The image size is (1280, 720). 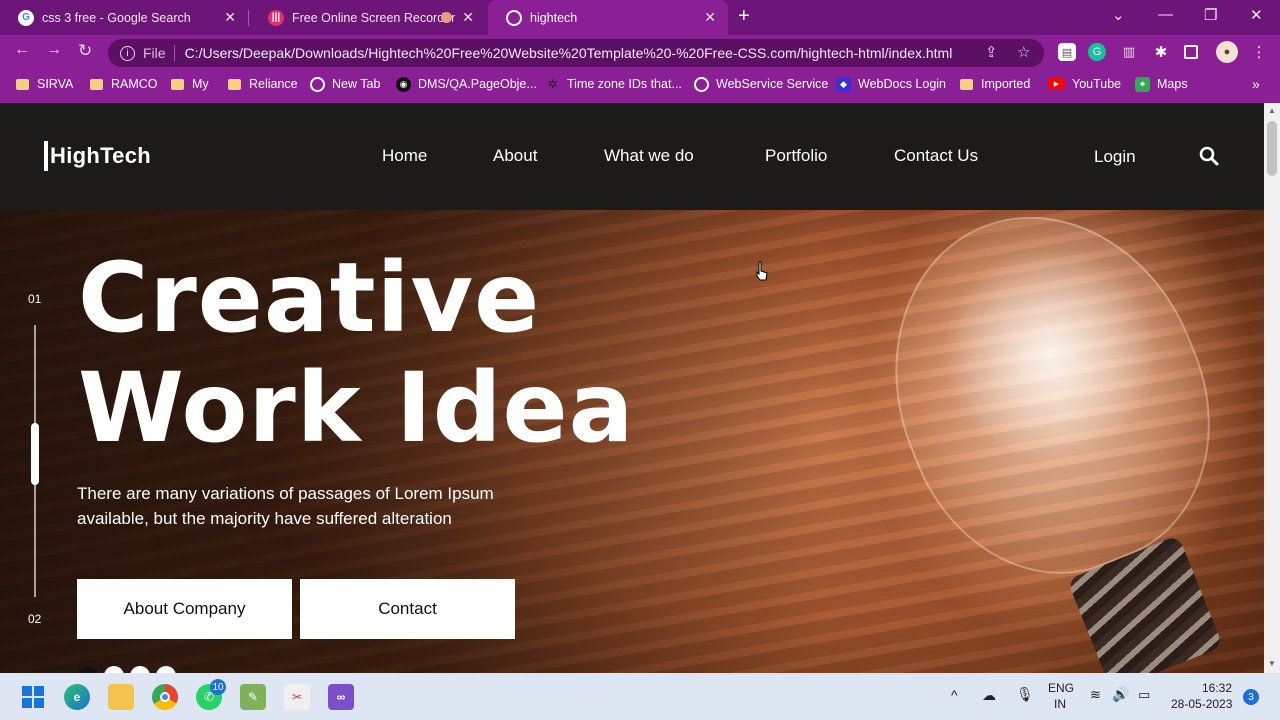 What do you see at coordinates (127, 53) in the screenshot?
I see `info-icon: i` at bounding box center [127, 53].